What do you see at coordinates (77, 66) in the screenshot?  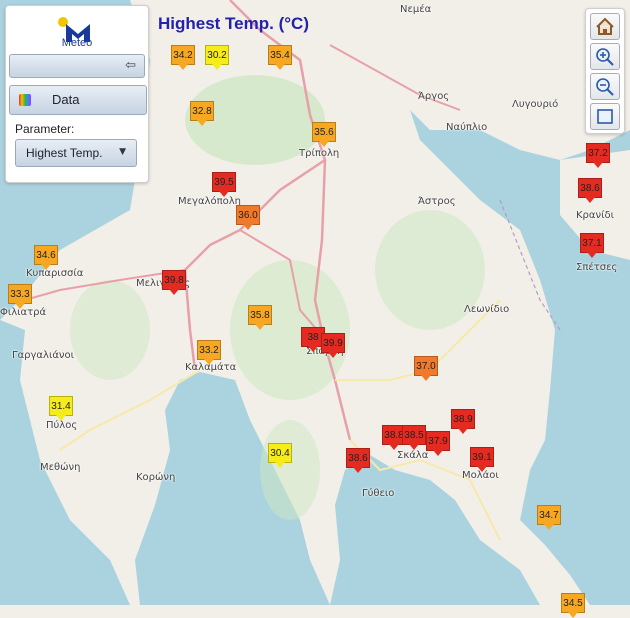 I see `collapse-panel-bar: ⇦` at bounding box center [77, 66].